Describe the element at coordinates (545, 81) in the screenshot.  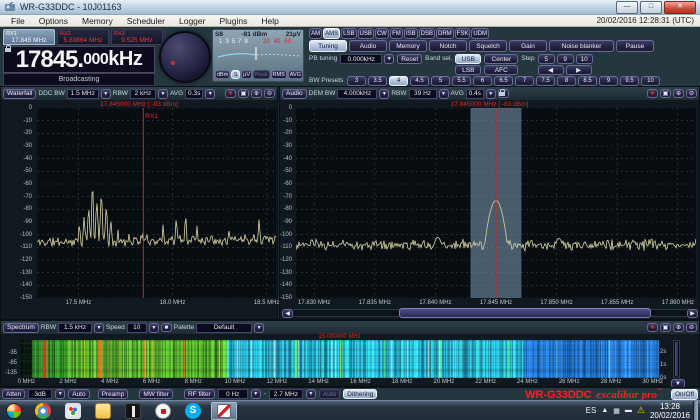
I see `bw-preset-button: 7.5` at that location.